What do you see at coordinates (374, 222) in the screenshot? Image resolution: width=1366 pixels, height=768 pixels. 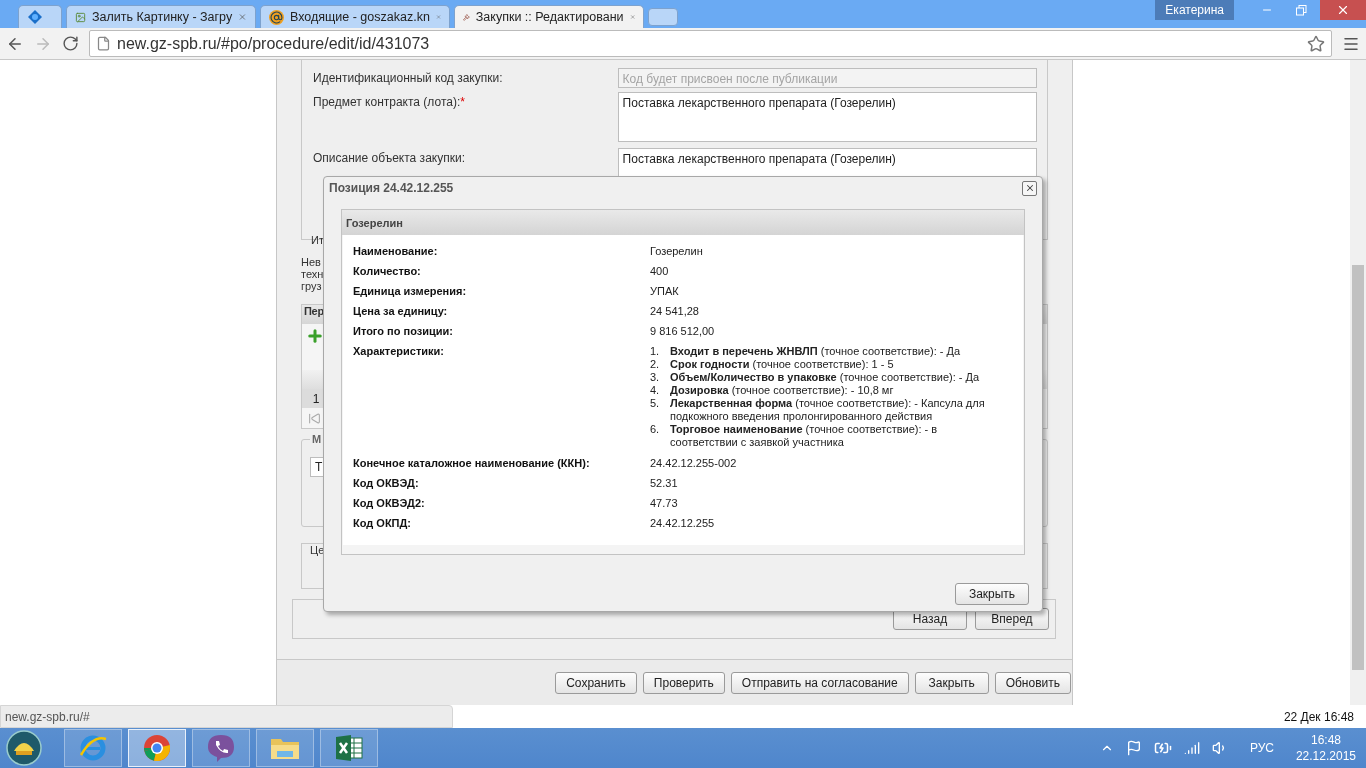 I see `panel-title: Гозерелин` at bounding box center [374, 222].